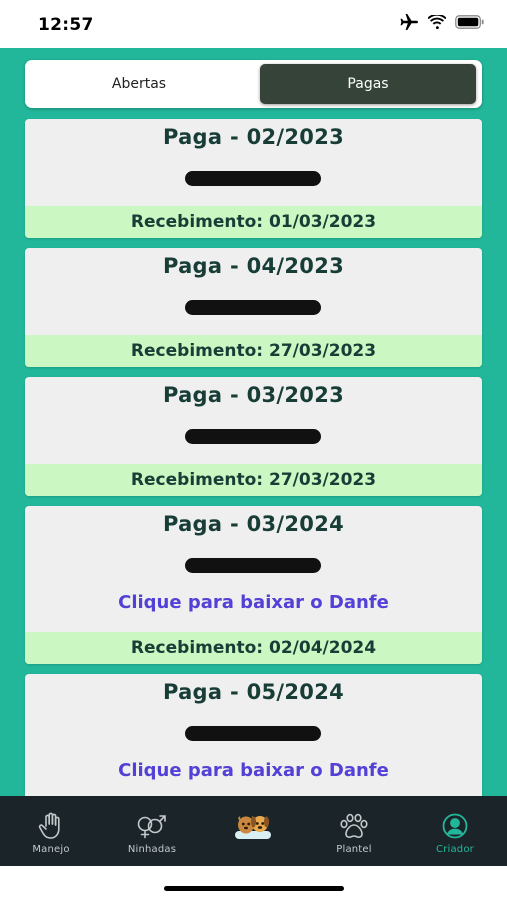 The image size is (507, 900). What do you see at coordinates (253, 137) in the screenshot?
I see `card-title: Paga - 02/2023` at bounding box center [253, 137].